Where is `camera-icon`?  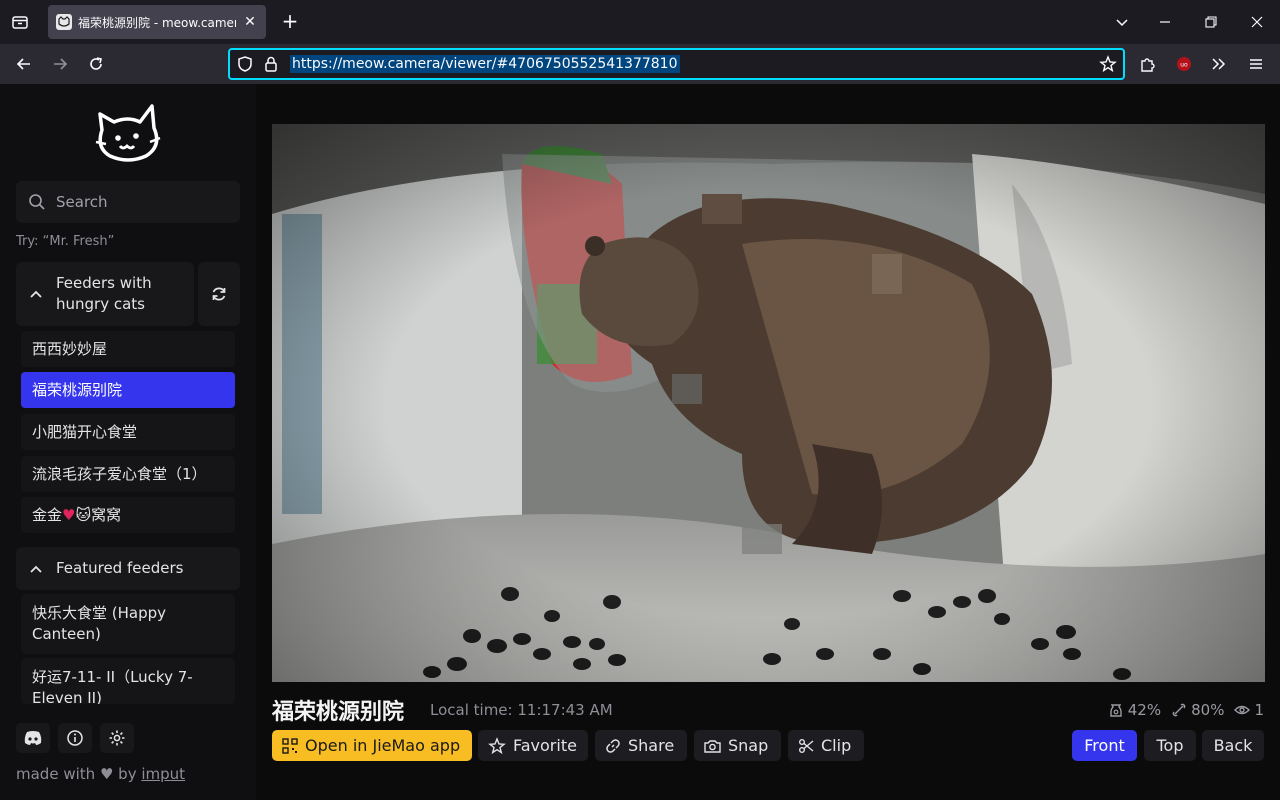
camera-icon is located at coordinates (712, 746).